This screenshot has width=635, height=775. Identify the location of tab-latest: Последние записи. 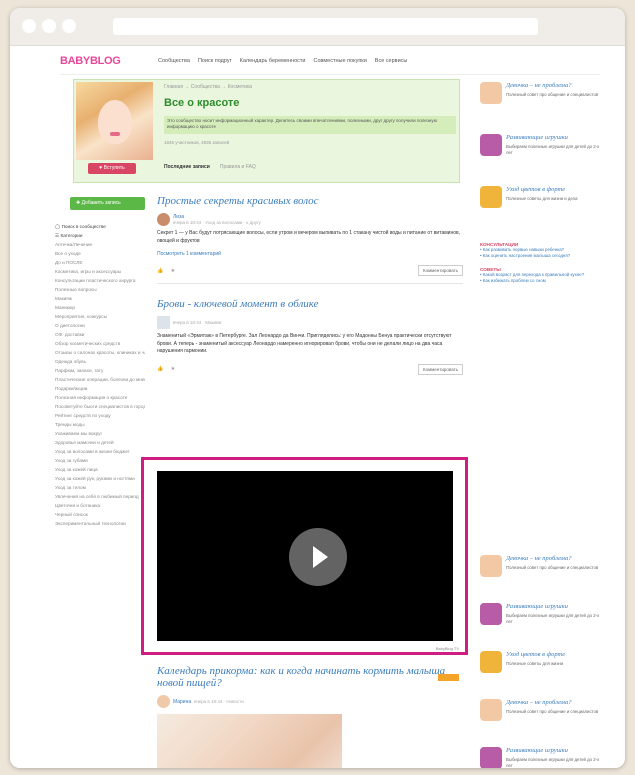
(187, 167).